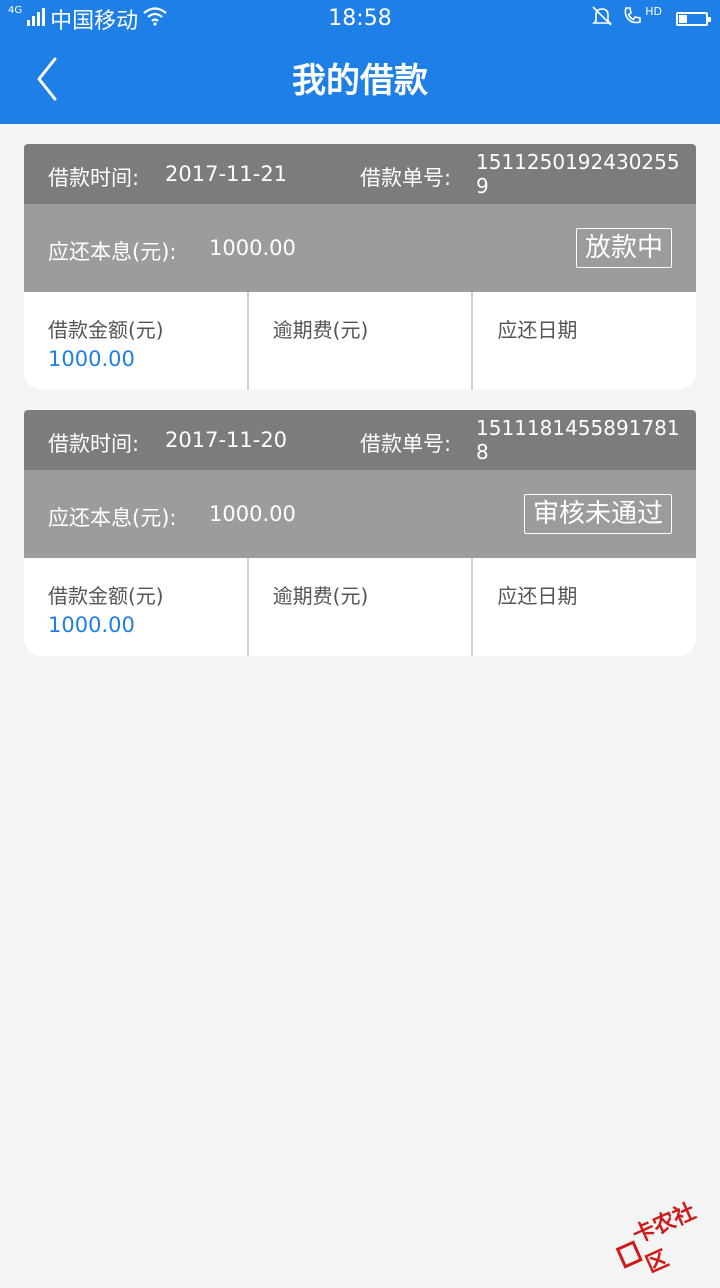  I want to click on loan-time-value: 2017-11-21, so click(226, 174).